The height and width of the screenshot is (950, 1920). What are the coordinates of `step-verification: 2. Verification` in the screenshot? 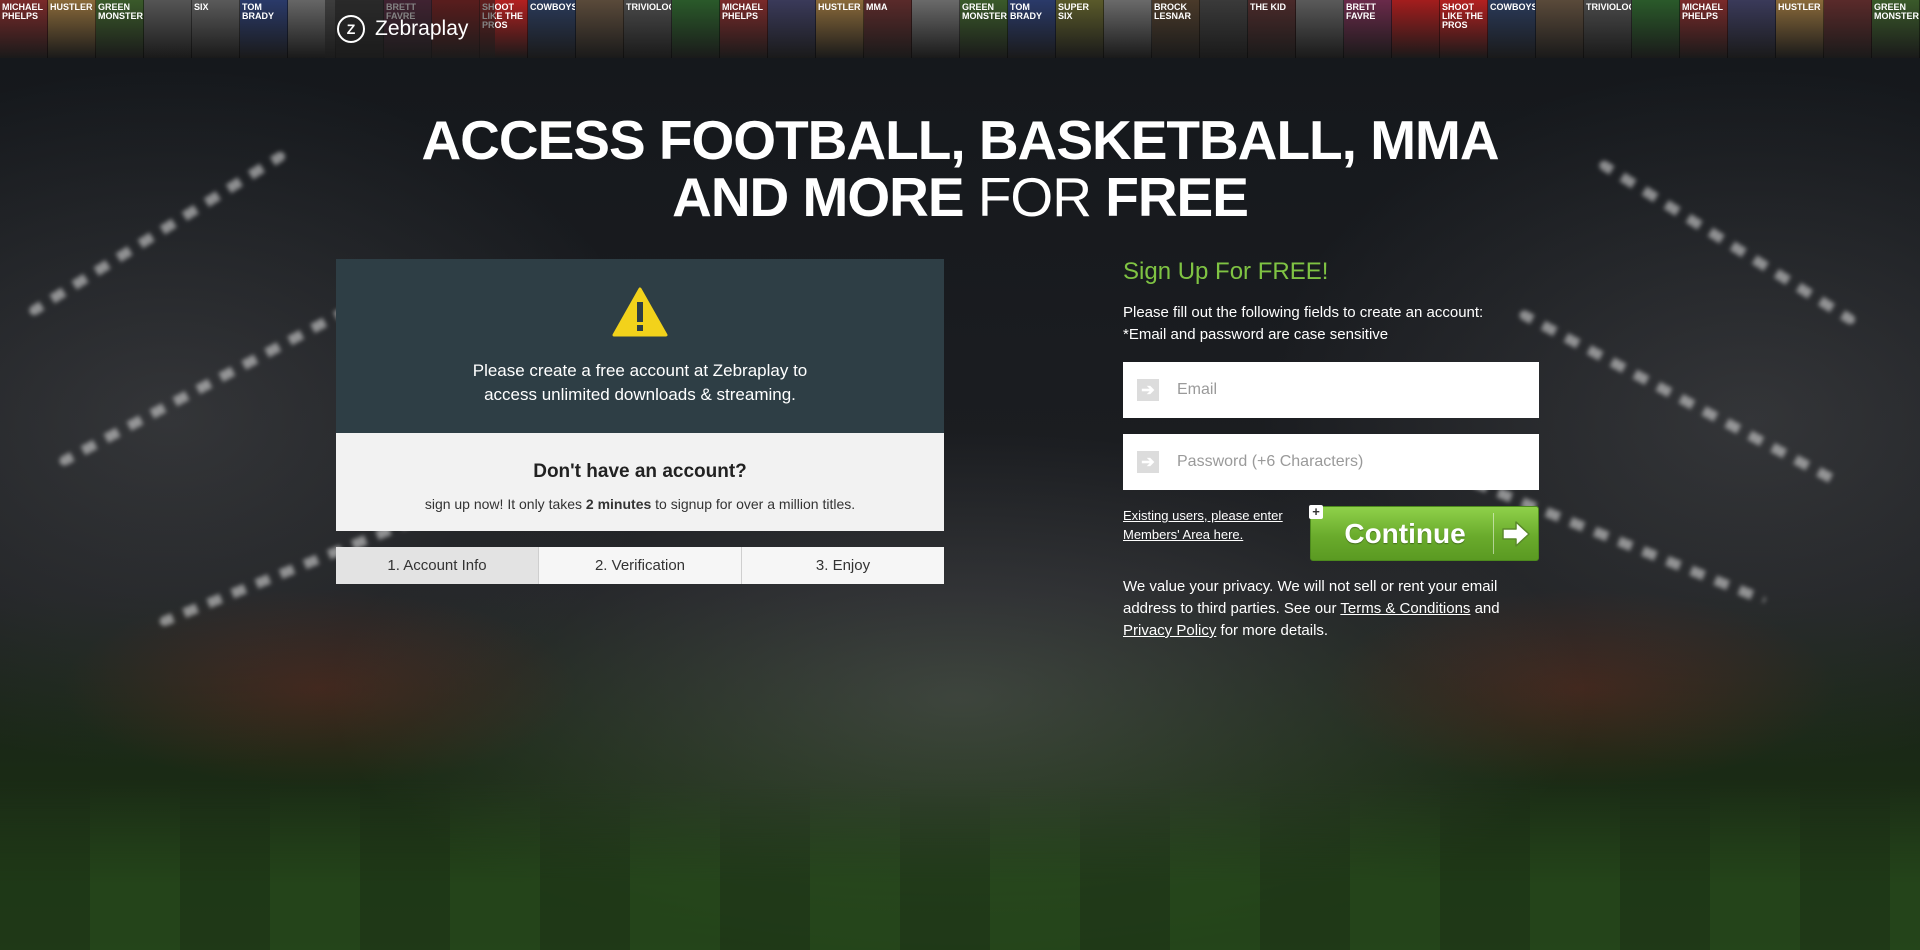 It's located at (640, 565).